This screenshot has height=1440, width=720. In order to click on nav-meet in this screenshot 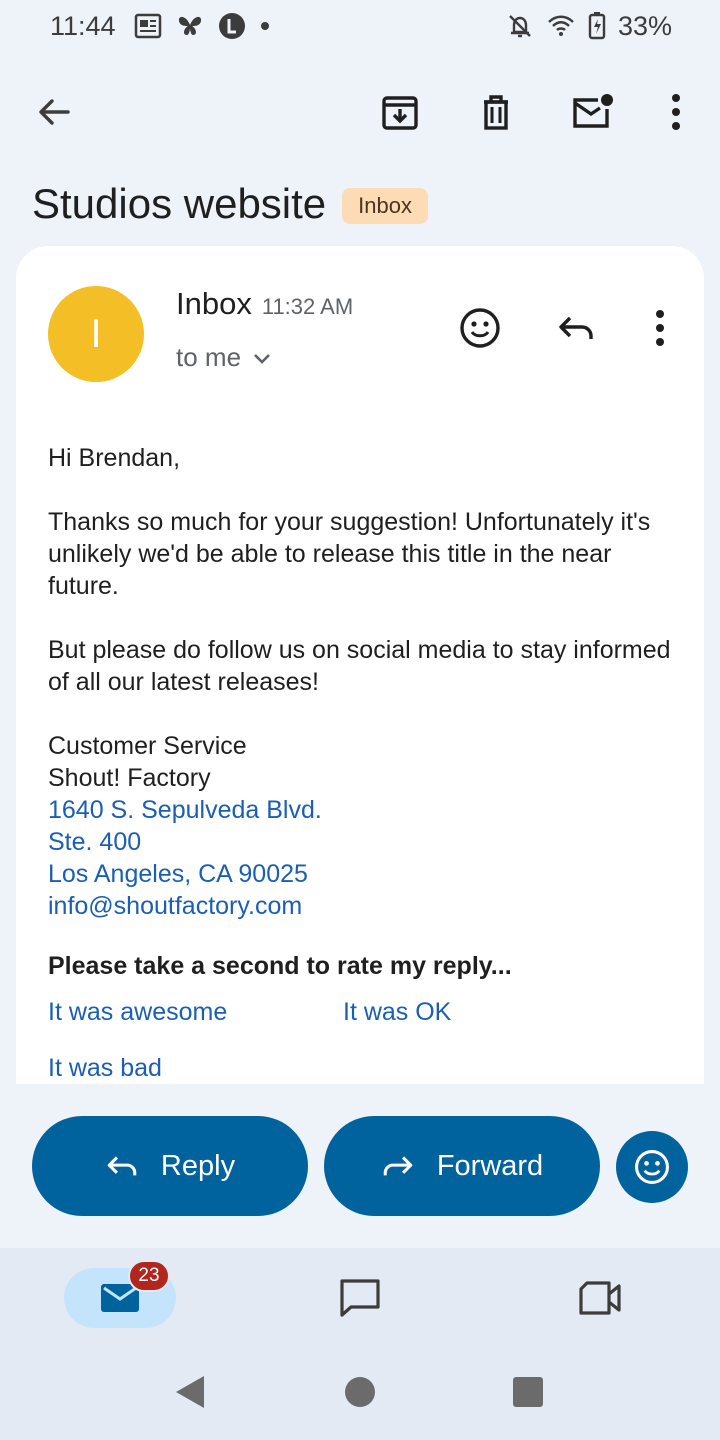, I will do `click(600, 1298)`.